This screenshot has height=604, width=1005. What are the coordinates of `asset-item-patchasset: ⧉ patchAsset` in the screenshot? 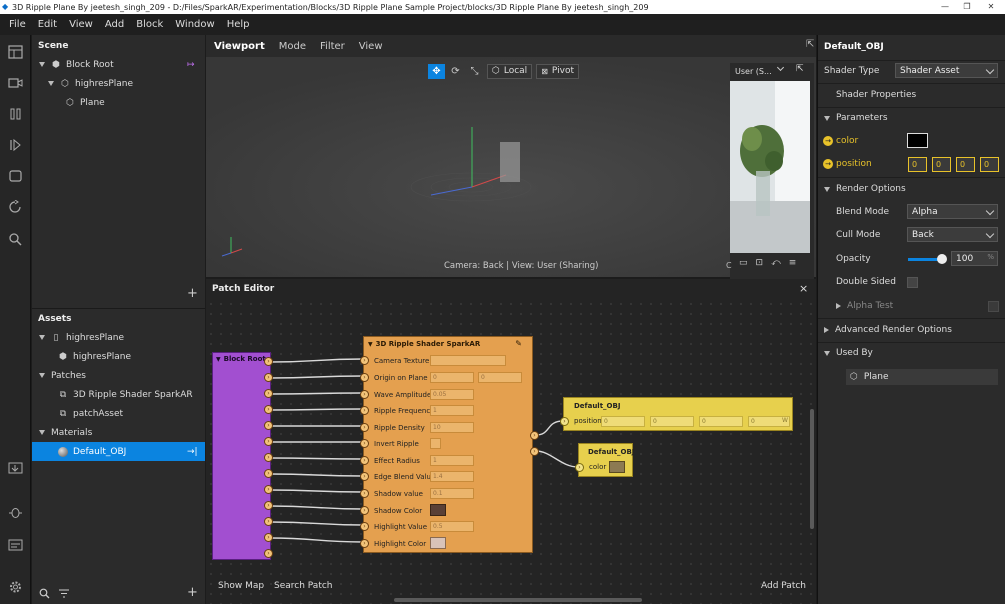 It's located at (118, 413).